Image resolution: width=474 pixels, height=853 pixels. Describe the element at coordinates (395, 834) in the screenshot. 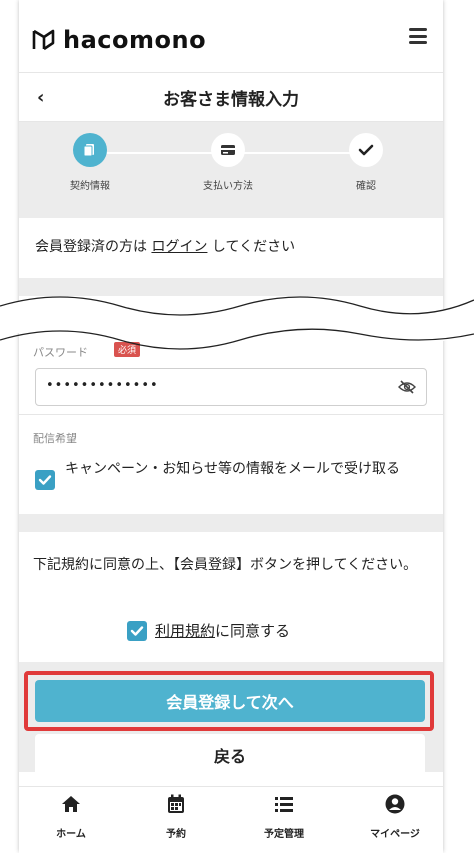

I see `tab-label: マイページ` at that location.